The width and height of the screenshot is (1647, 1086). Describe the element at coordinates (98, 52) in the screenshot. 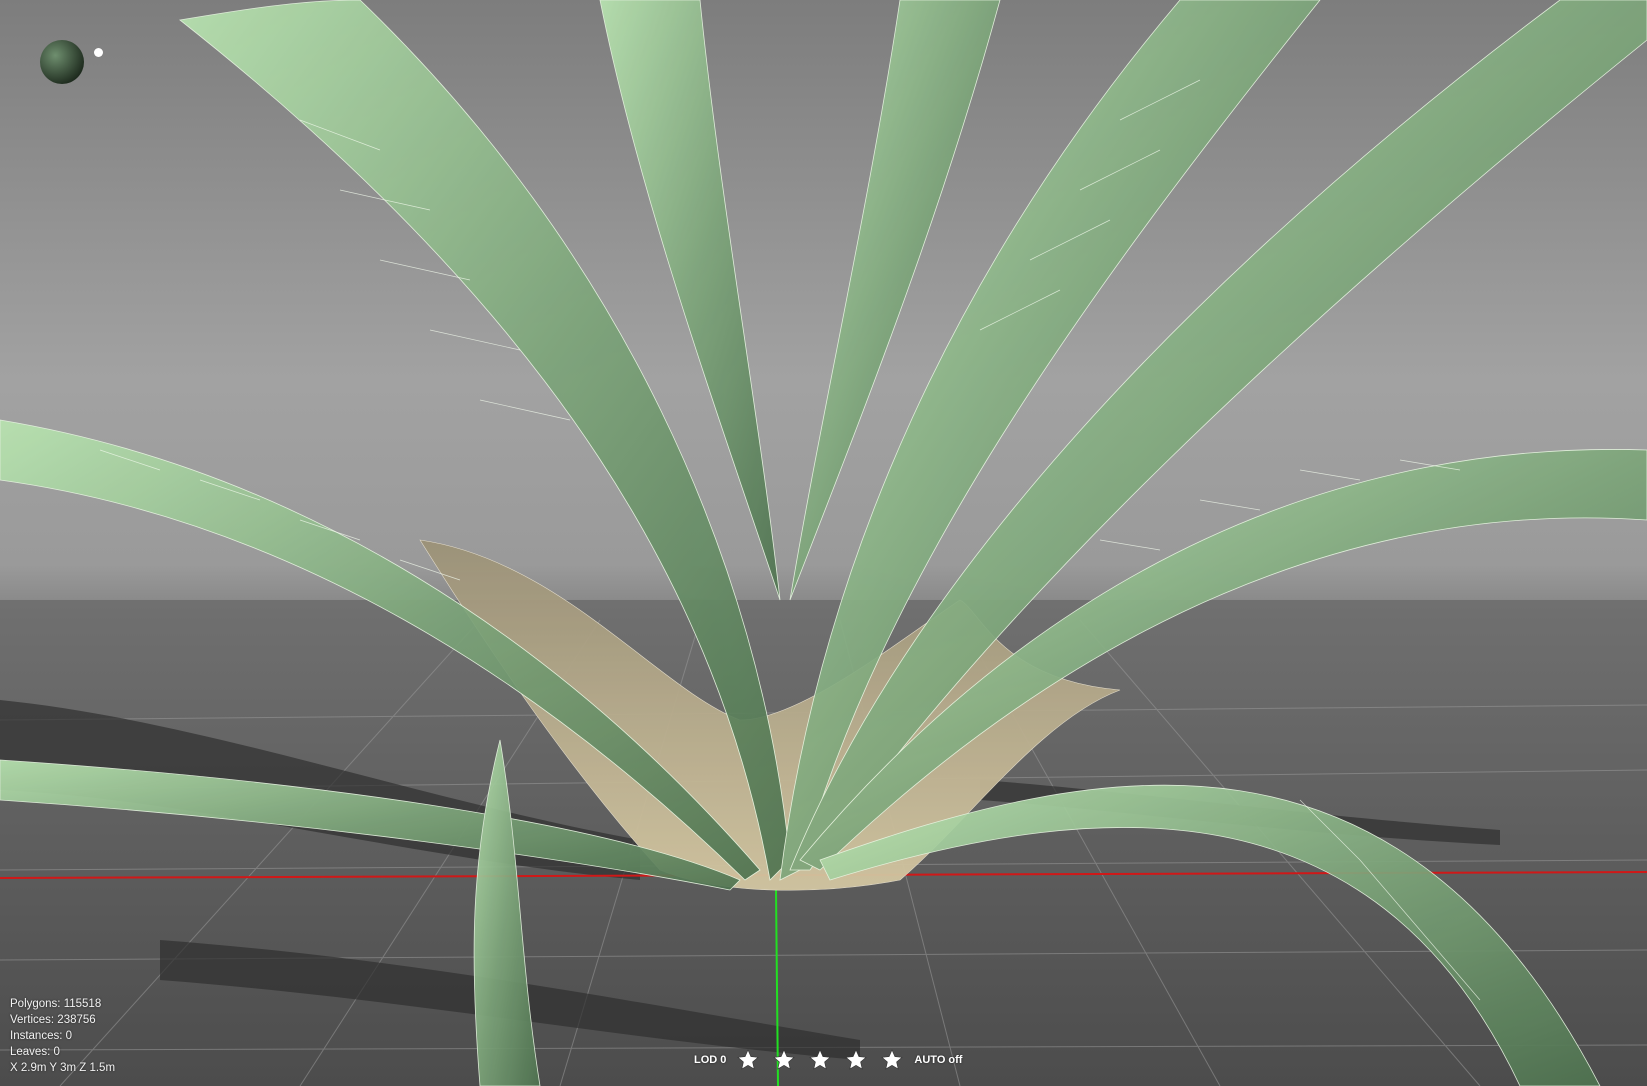

I see `light-direction-icon` at that location.